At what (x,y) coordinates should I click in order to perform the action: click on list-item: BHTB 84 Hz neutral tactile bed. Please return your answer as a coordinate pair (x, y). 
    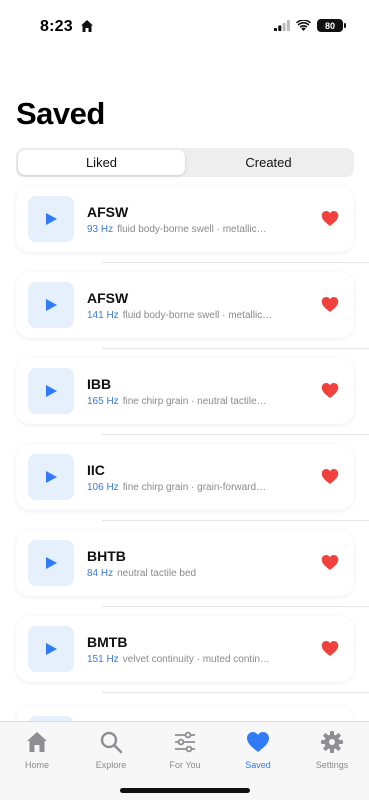
    Looking at the image, I should click on (192, 568).